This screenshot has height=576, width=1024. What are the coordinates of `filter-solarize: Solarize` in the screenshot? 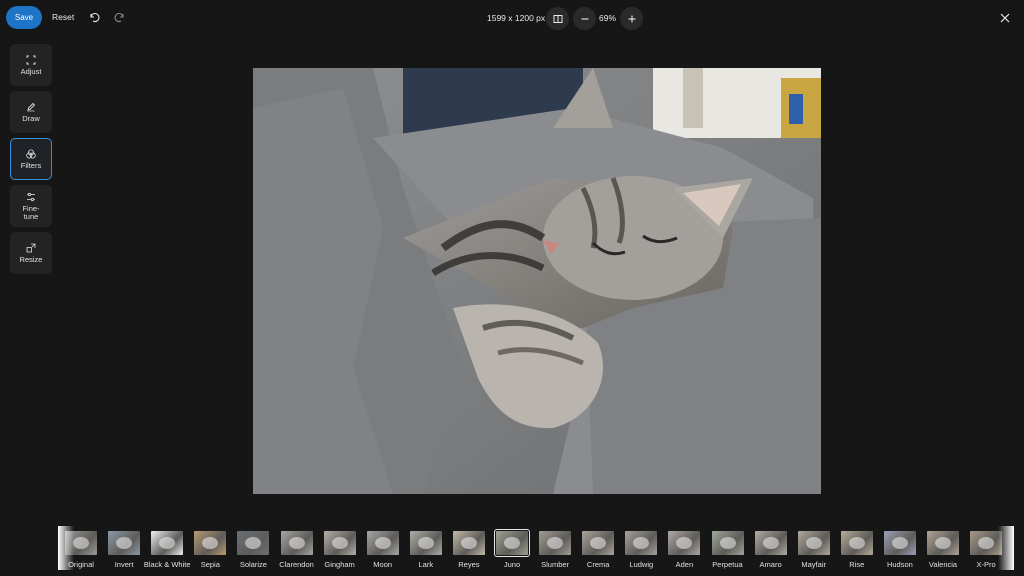 It's located at (253, 548).